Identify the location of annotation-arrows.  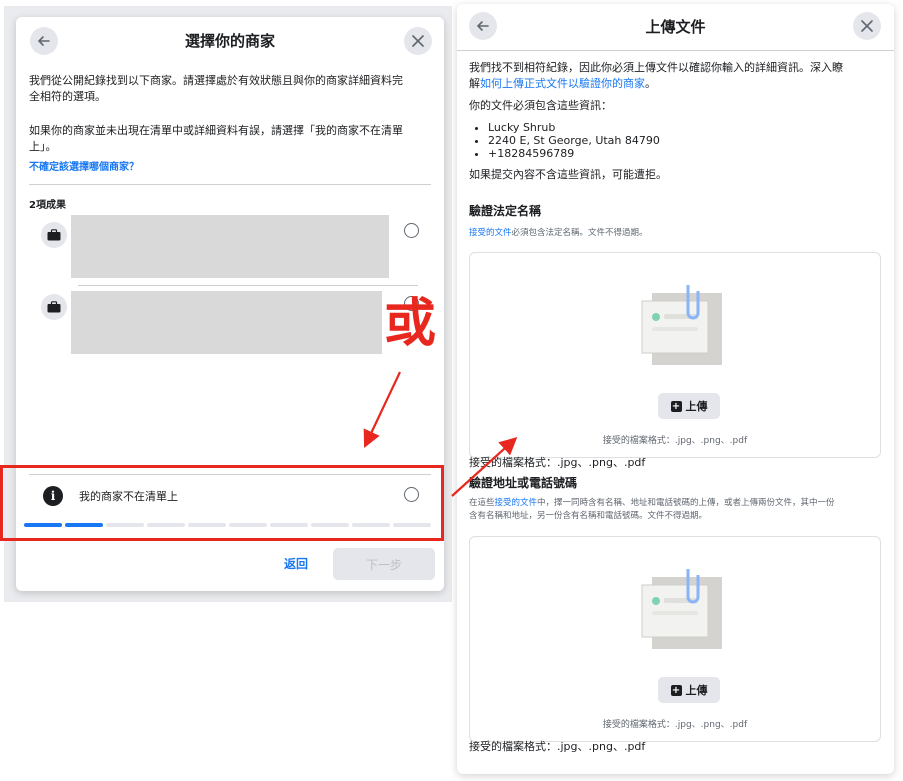
(440, 434).